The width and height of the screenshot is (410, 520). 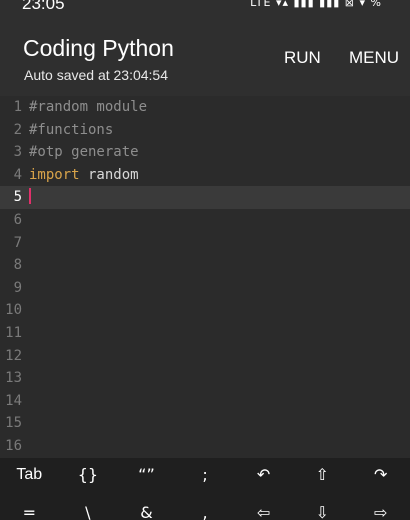 What do you see at coordinates (96, 75) in the screenshot?
I see `autosave-status: Auto saved at 23:04:54` at bounding box center [96, 75].